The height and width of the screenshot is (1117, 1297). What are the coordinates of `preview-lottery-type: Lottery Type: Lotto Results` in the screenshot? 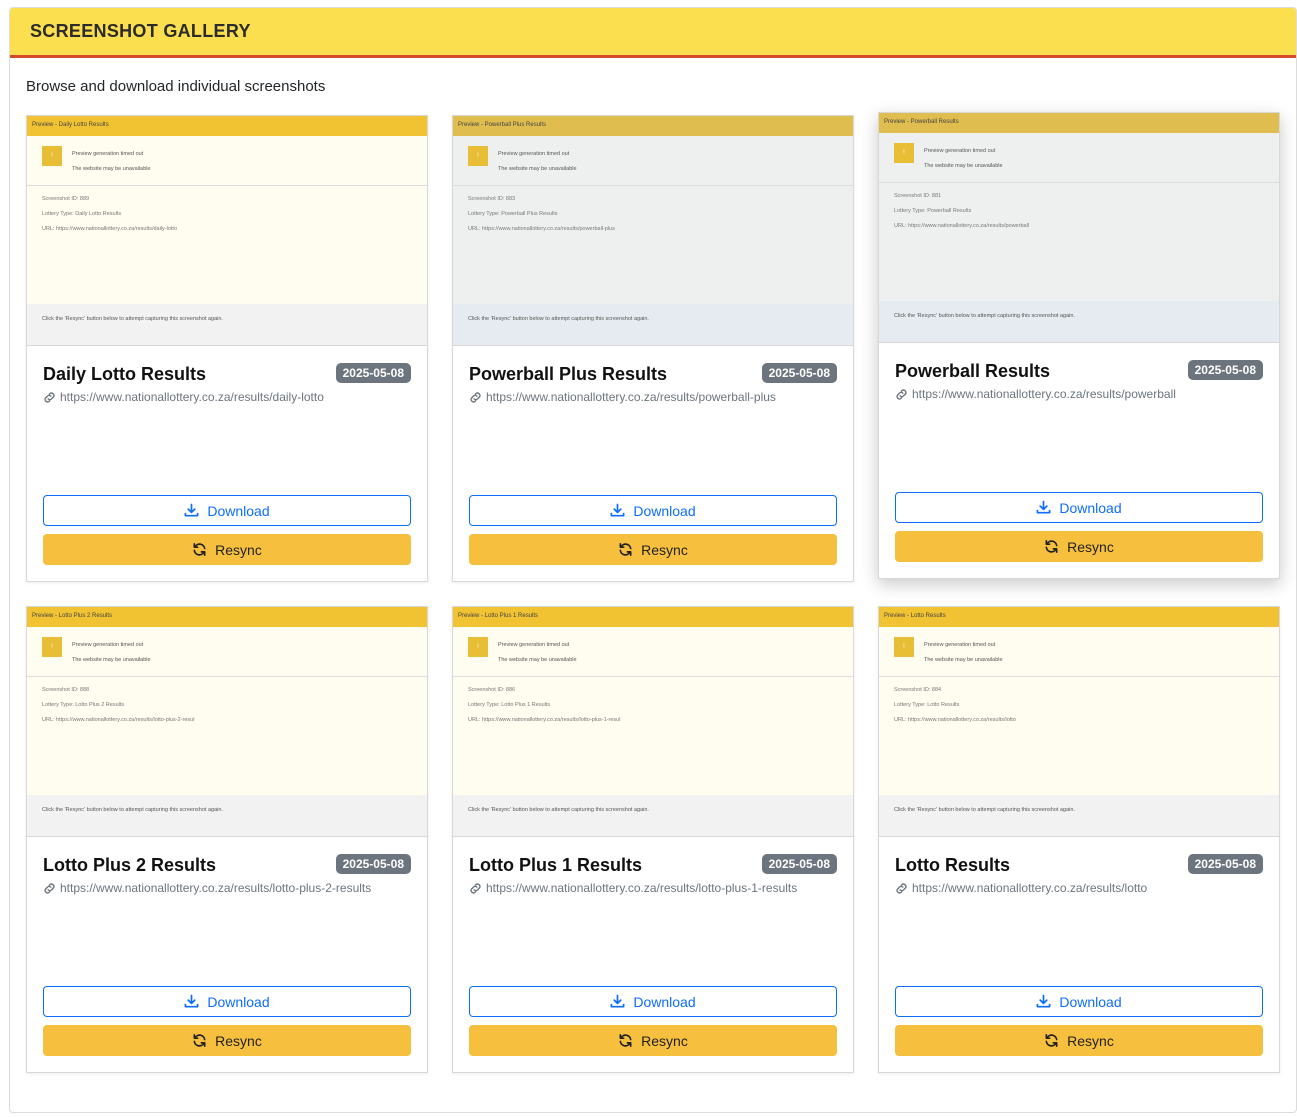 It's located at (927, 705).